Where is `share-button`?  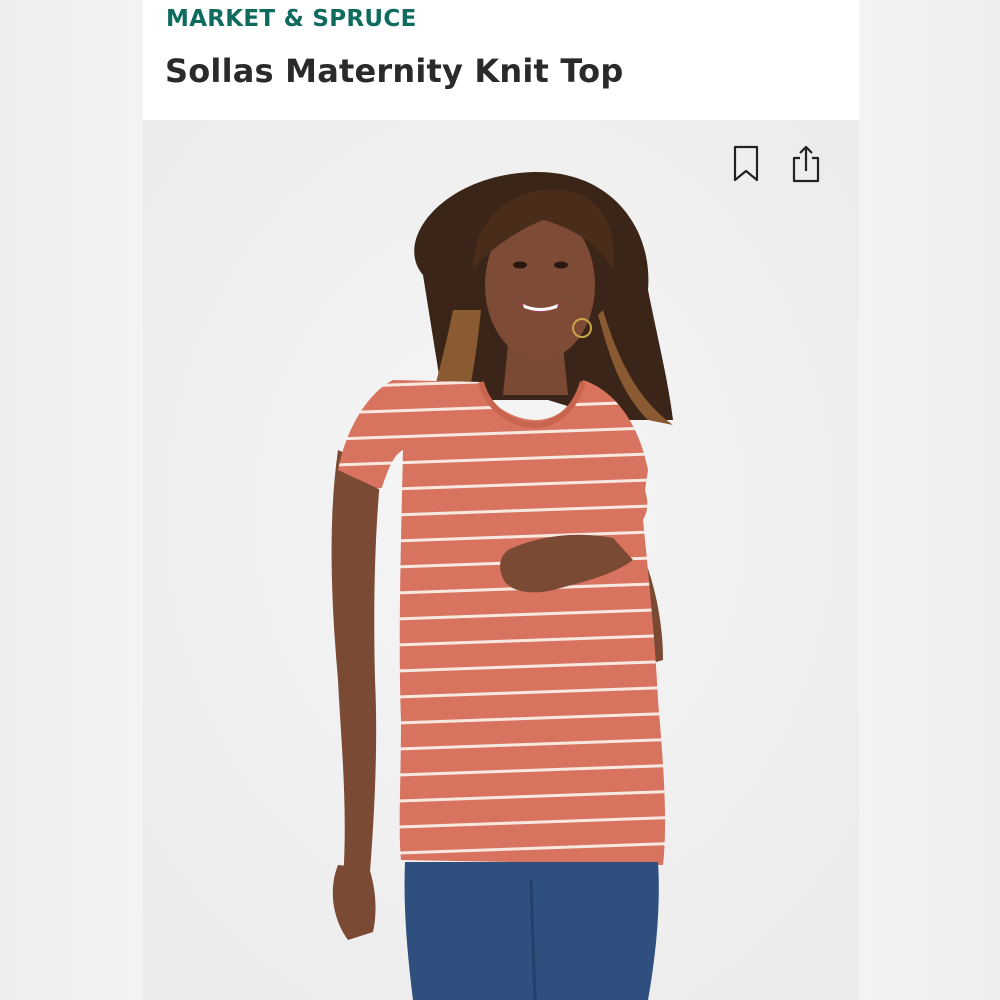
share-button is located at coordinates (806, 164).